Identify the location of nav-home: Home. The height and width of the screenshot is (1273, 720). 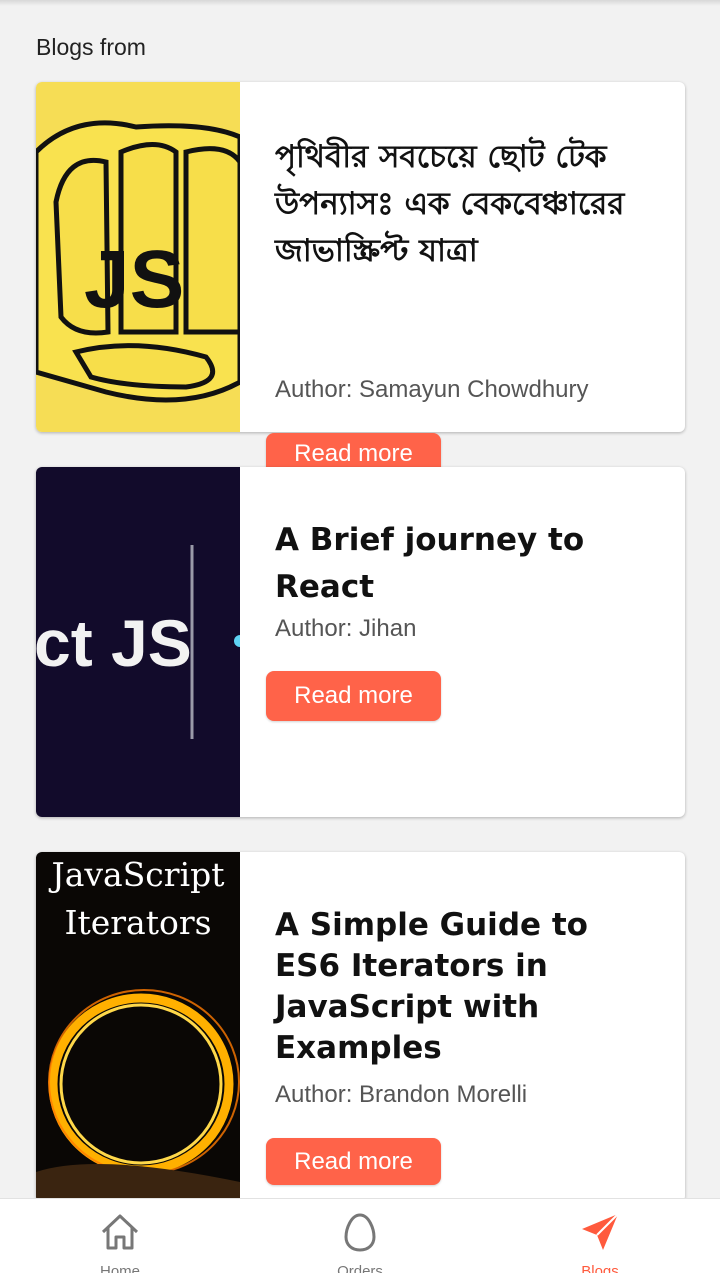
(120, 1236).